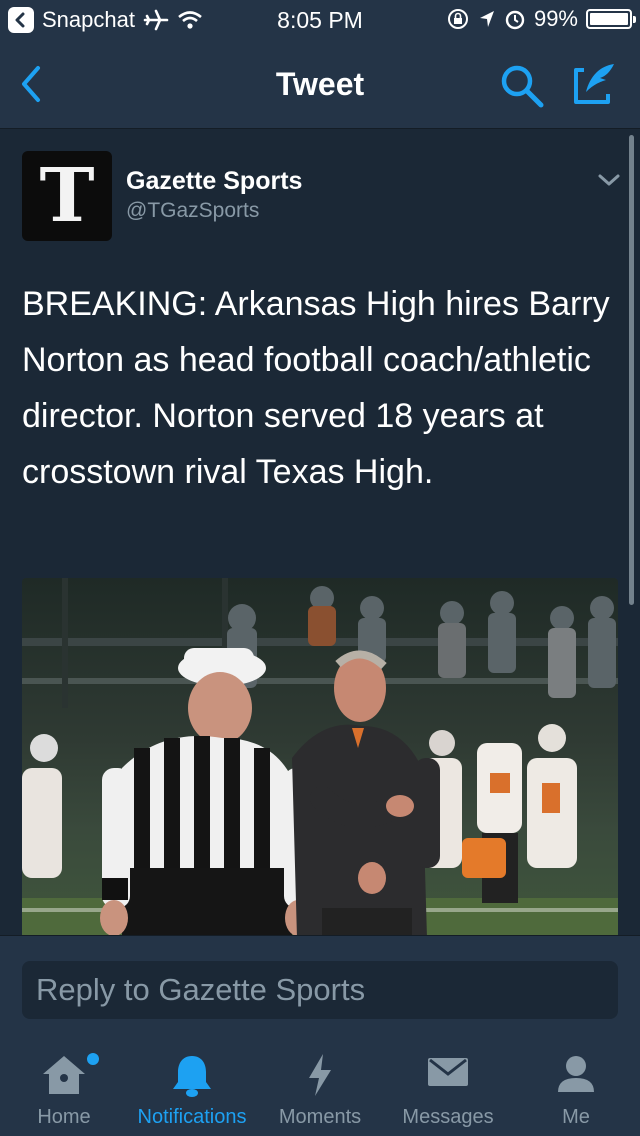 This screenshot has width=640, height=1136. I want to click on author-handle: @TGazSports, so click(192, 211).